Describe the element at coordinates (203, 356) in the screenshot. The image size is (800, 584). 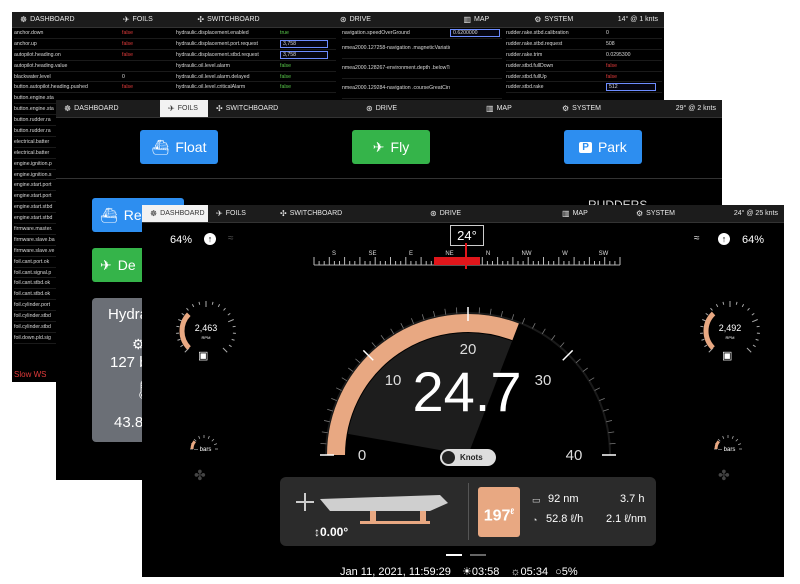
I see `engine-icon: ▣` at that location.